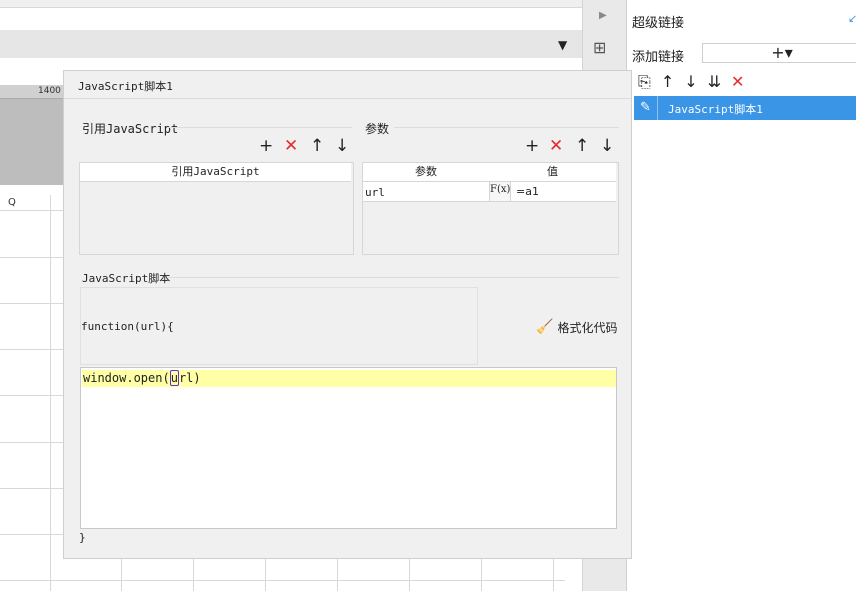 The image size is (856, 591). Describe the element at coordinates (500, 191) in the screenshot. I see `formula-icon: F(x)` at that location.